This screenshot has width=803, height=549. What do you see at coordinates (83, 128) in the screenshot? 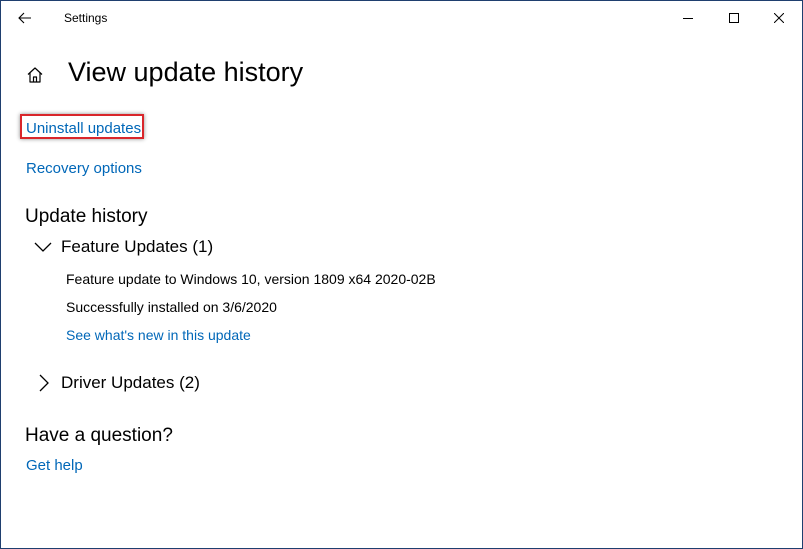
I see `uninstall-updates-link: Uninstall updates` at bounding box center [83, 128].